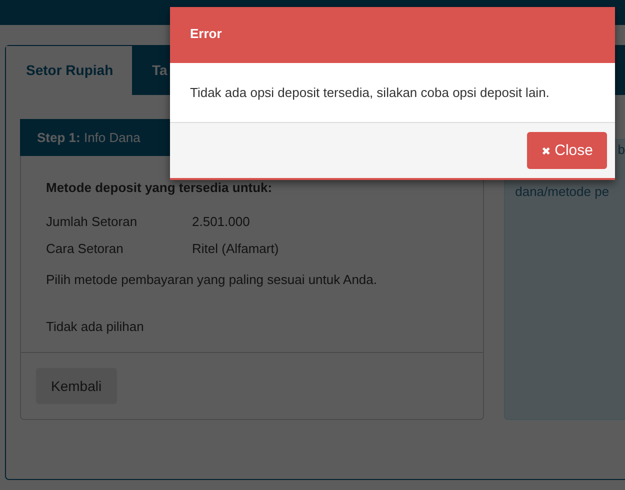 The width and height of the screenshot is (625, 490). What do you see at coordinates (160, 187) in the screenshot?
I see `section-heading: Metode deposit yang tersedia untuk:` at bounding box center [160, 187].